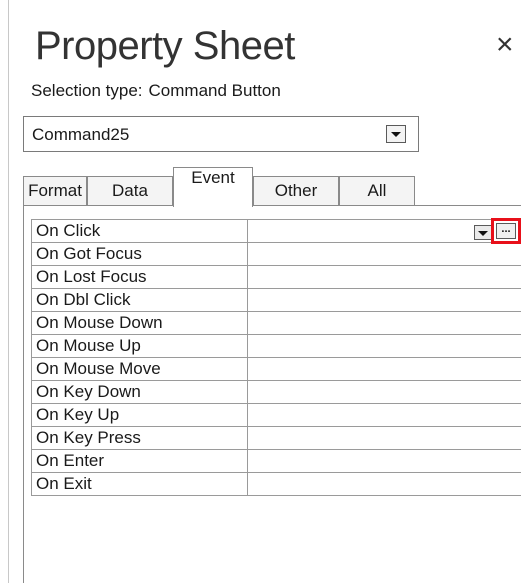 Image resolution: width=521 pixels, height=583 pixels. I want to click on object-selector-dropdown: Command25, so click(221, 134).